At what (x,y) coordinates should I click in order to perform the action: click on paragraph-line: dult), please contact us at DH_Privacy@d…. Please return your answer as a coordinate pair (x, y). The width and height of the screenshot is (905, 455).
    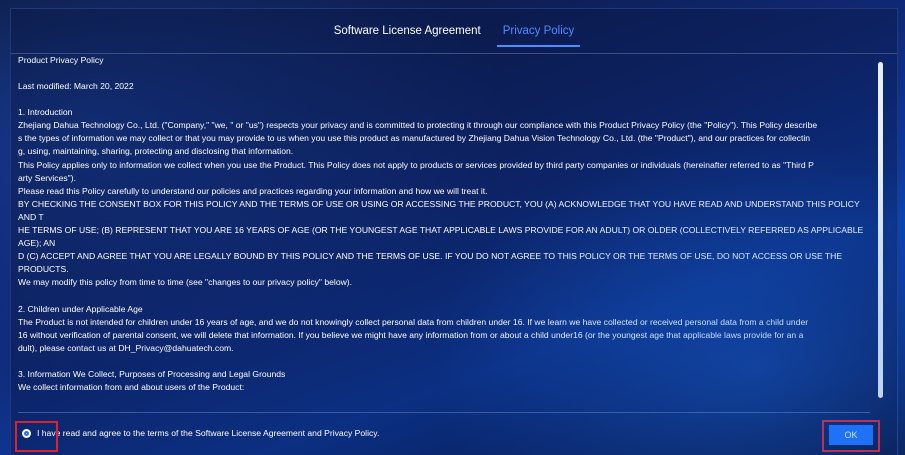
    Looking at the image, I should click on (126, 347).